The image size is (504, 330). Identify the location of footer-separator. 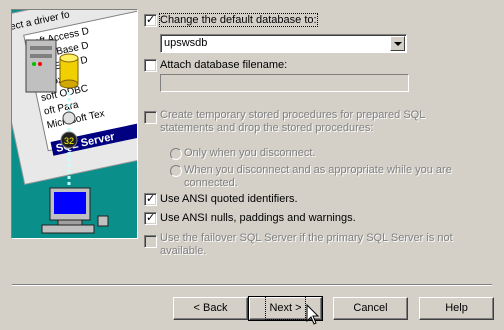
(252, 285).